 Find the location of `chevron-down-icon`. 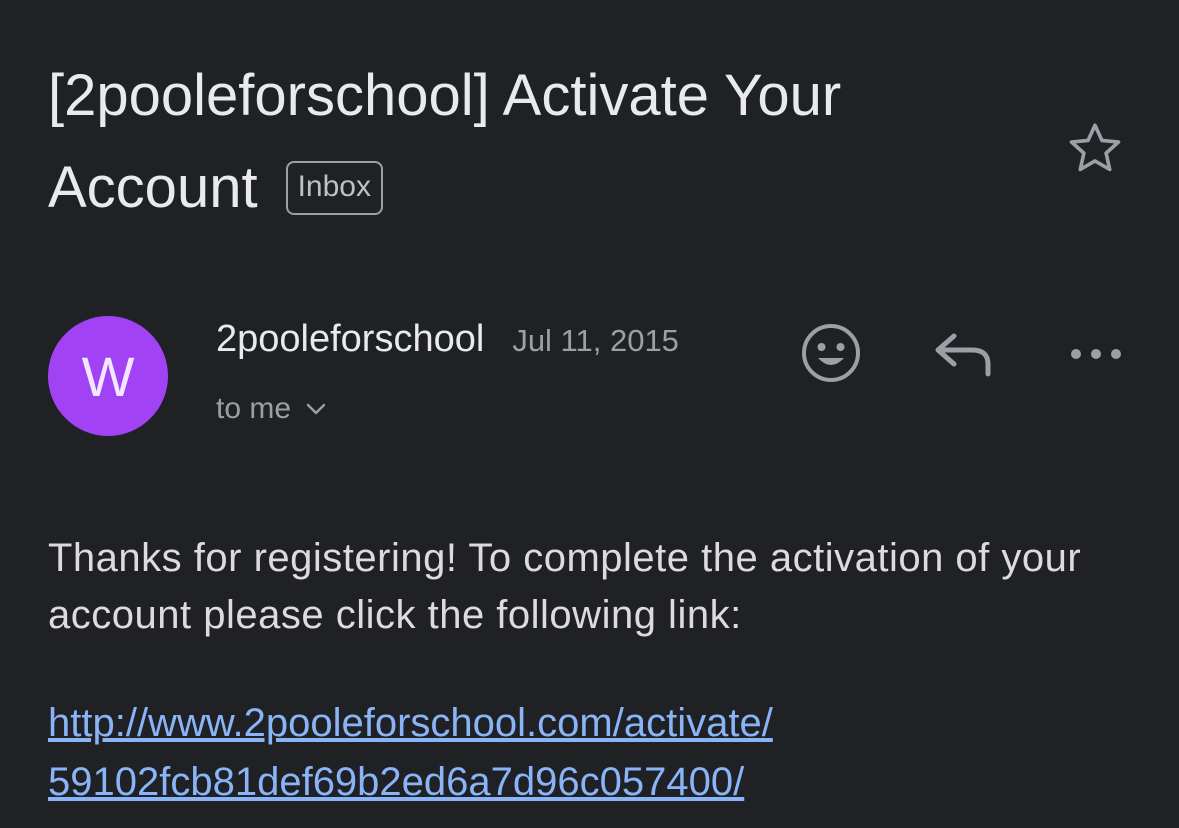

chevron-down-icon is located at coordinates (316, 409).